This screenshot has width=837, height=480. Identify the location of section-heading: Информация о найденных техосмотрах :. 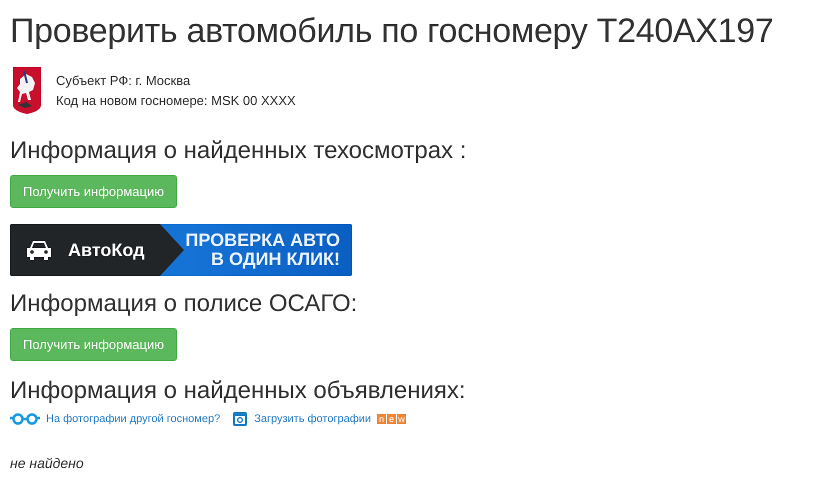
(239, 151).